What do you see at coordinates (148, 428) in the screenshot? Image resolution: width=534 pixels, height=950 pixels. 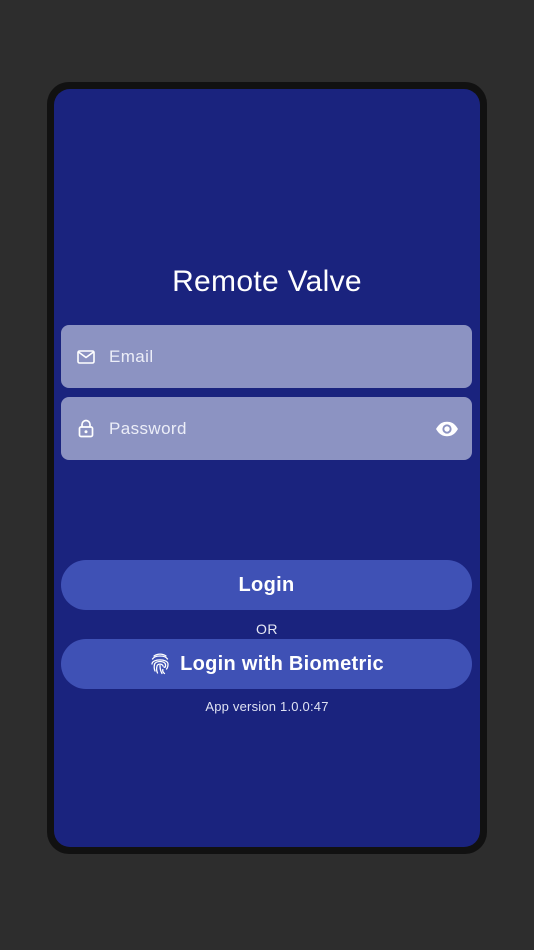 I see `password-placeholder: Password` at bounding box center [148, 428].